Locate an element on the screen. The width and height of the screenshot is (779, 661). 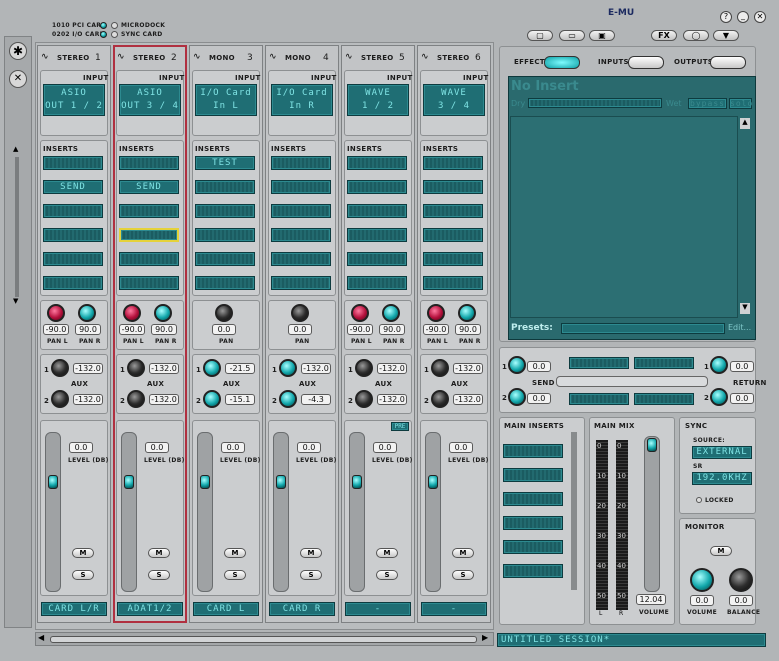
scroll-left-icon: ◀ is located at coordinates (41, 637).